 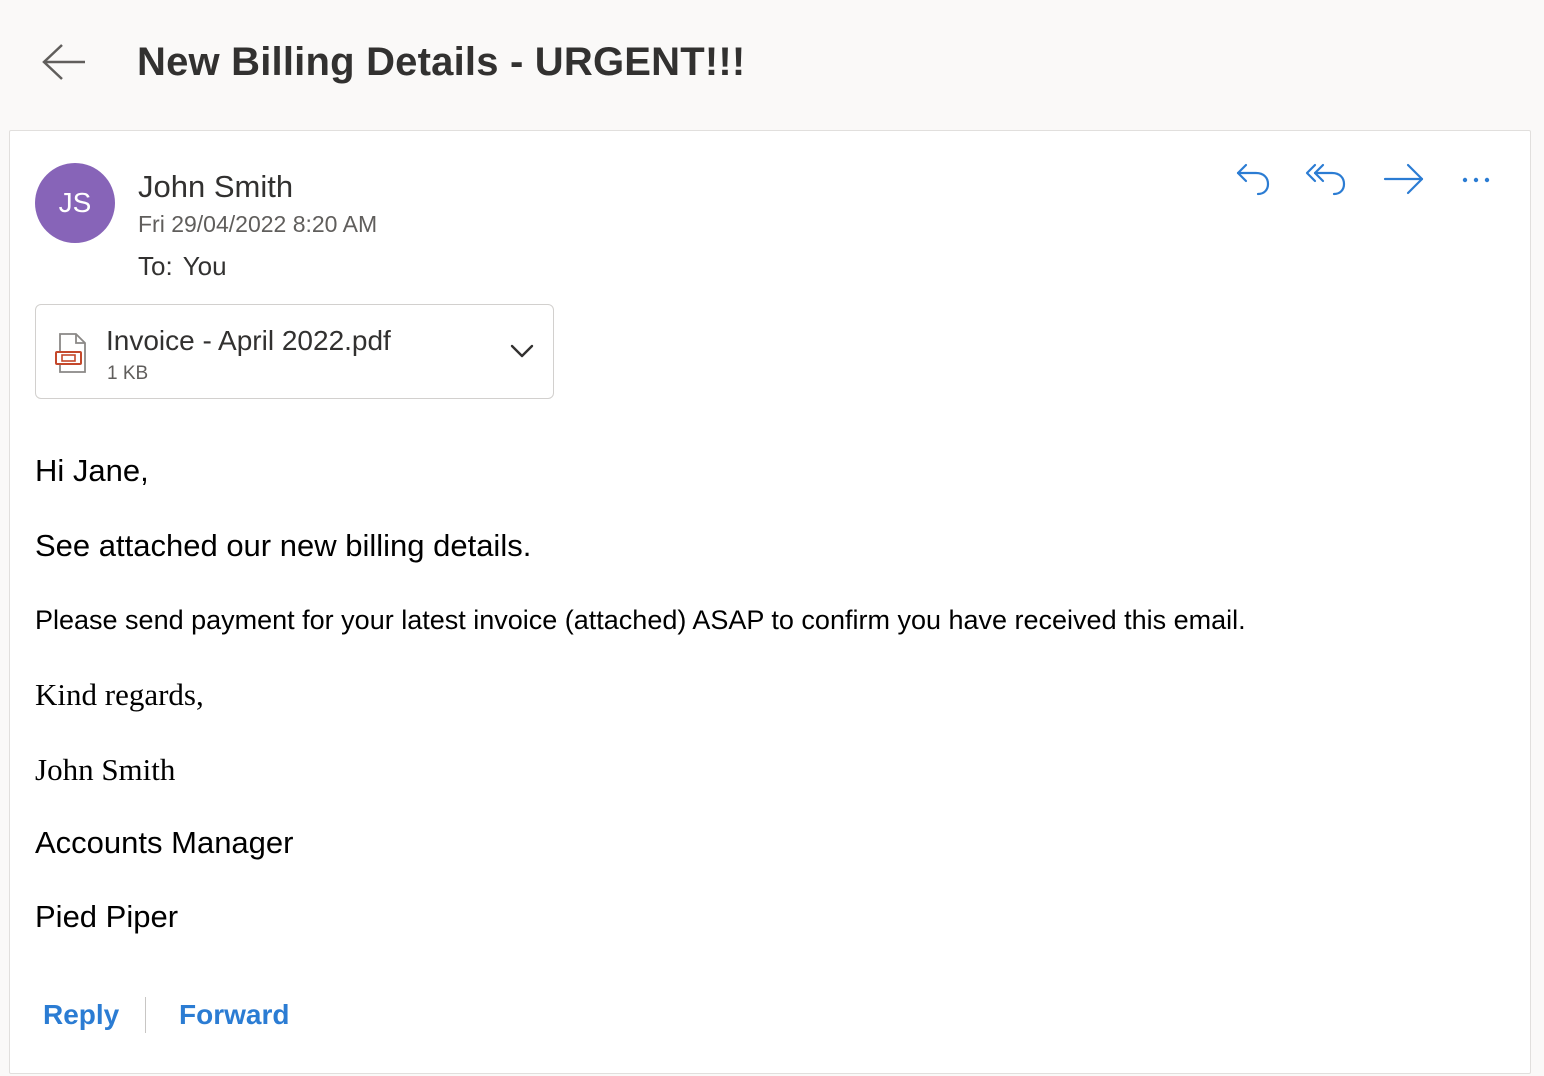 I want to click on back-button, so click(x=64, y=64).